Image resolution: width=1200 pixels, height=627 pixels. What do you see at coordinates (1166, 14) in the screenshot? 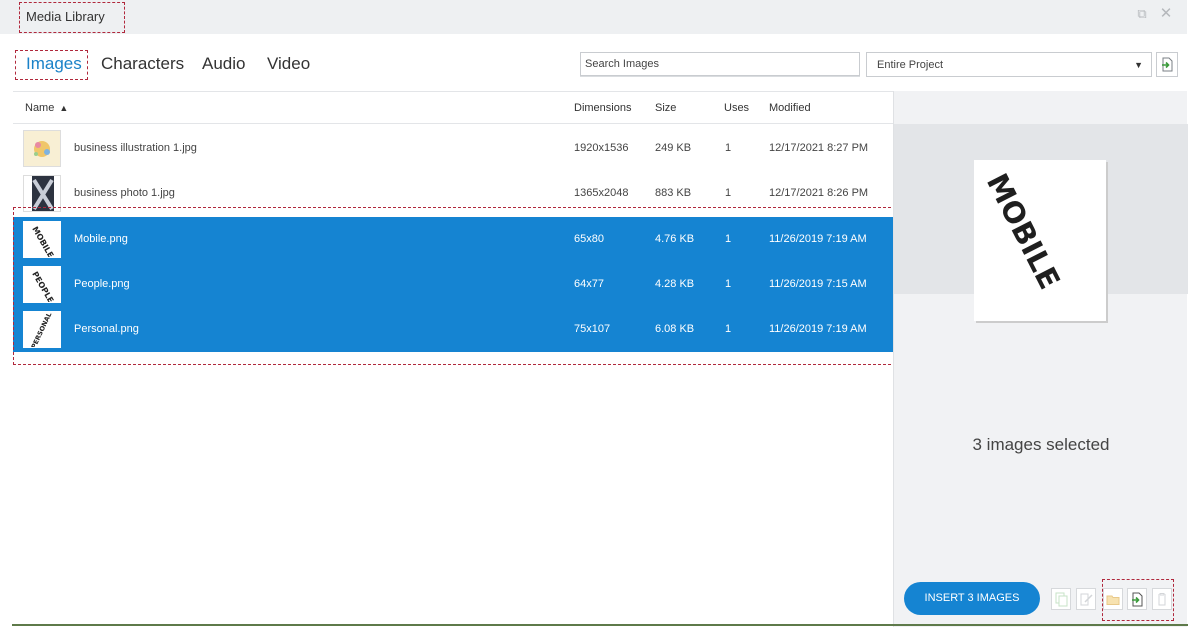
I see `close-icon: ✕` at bounding box center [1166, 14].